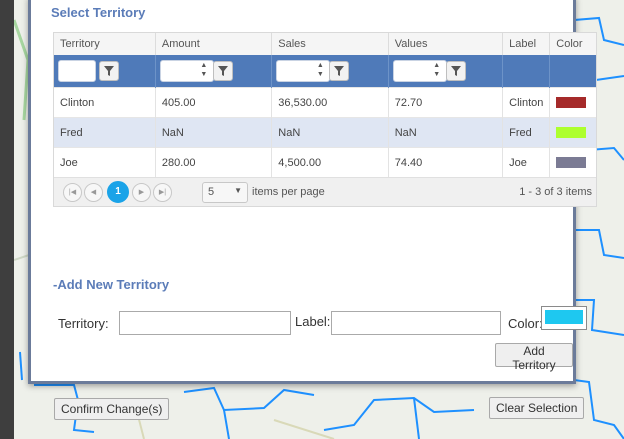 This screenshot has width=624, height=439. Describe the element at coordinates (320, 71) in the screenshot. I see `sales-spinner-icon: ▲ ▼` at that location.